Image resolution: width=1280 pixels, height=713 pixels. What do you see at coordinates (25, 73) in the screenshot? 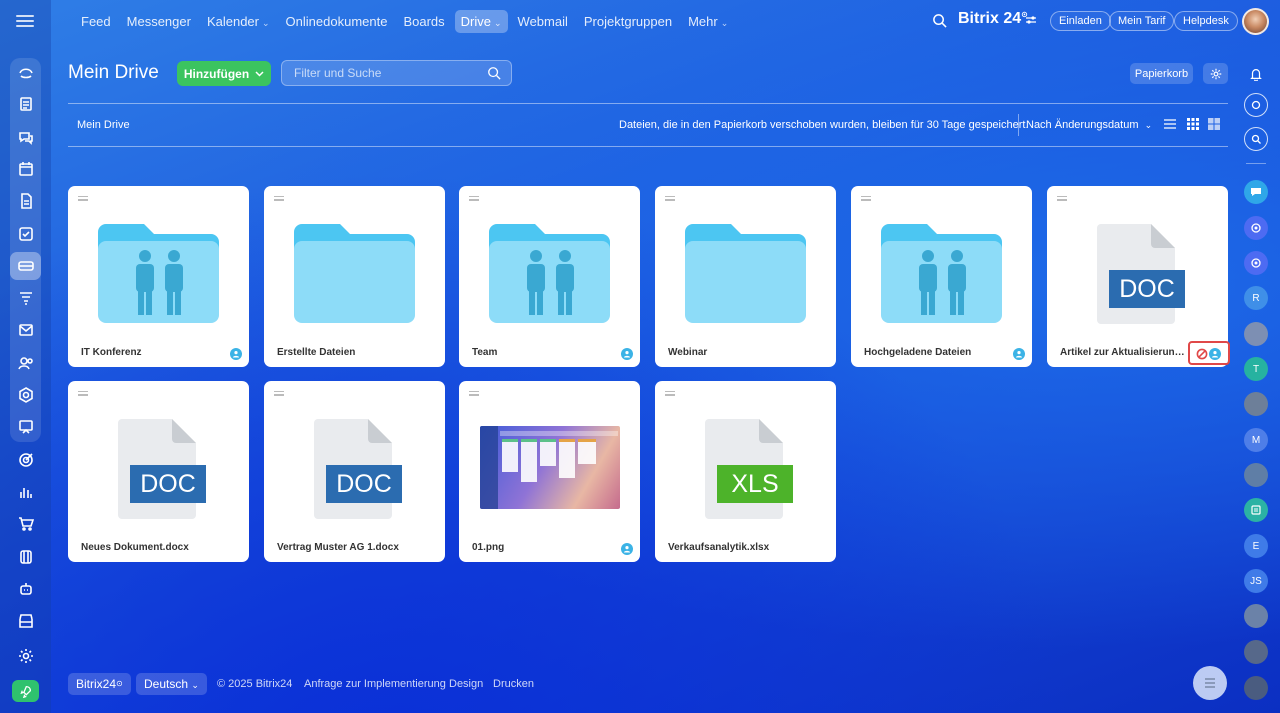
I see `activity-stream-icon` at bounding box center [25, 73].